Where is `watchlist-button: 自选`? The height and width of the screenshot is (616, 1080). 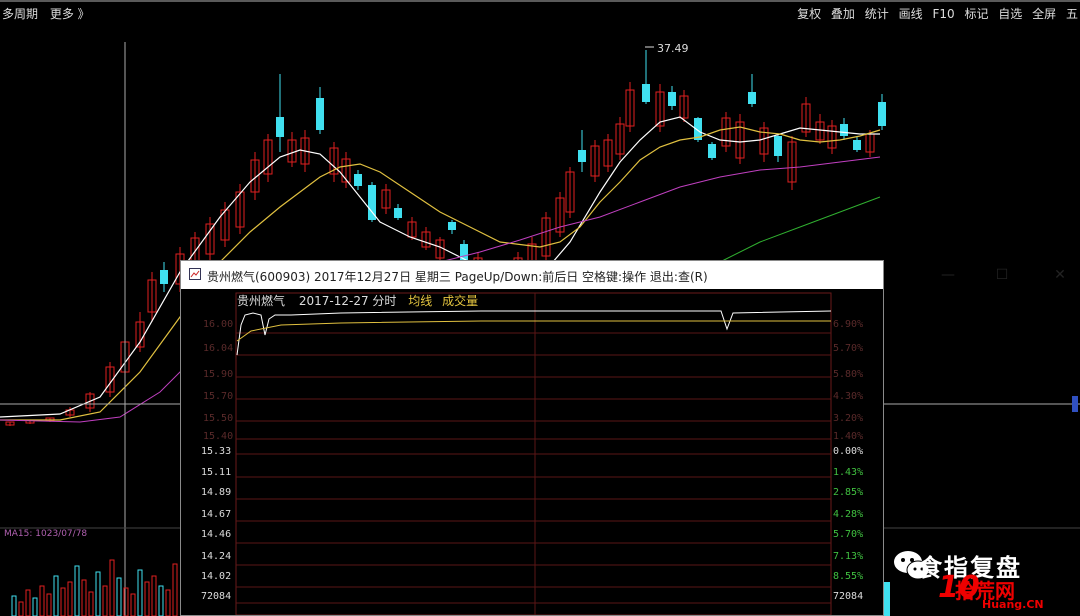 watchlist-button: 自选 is located at coordinates (1010, 14).